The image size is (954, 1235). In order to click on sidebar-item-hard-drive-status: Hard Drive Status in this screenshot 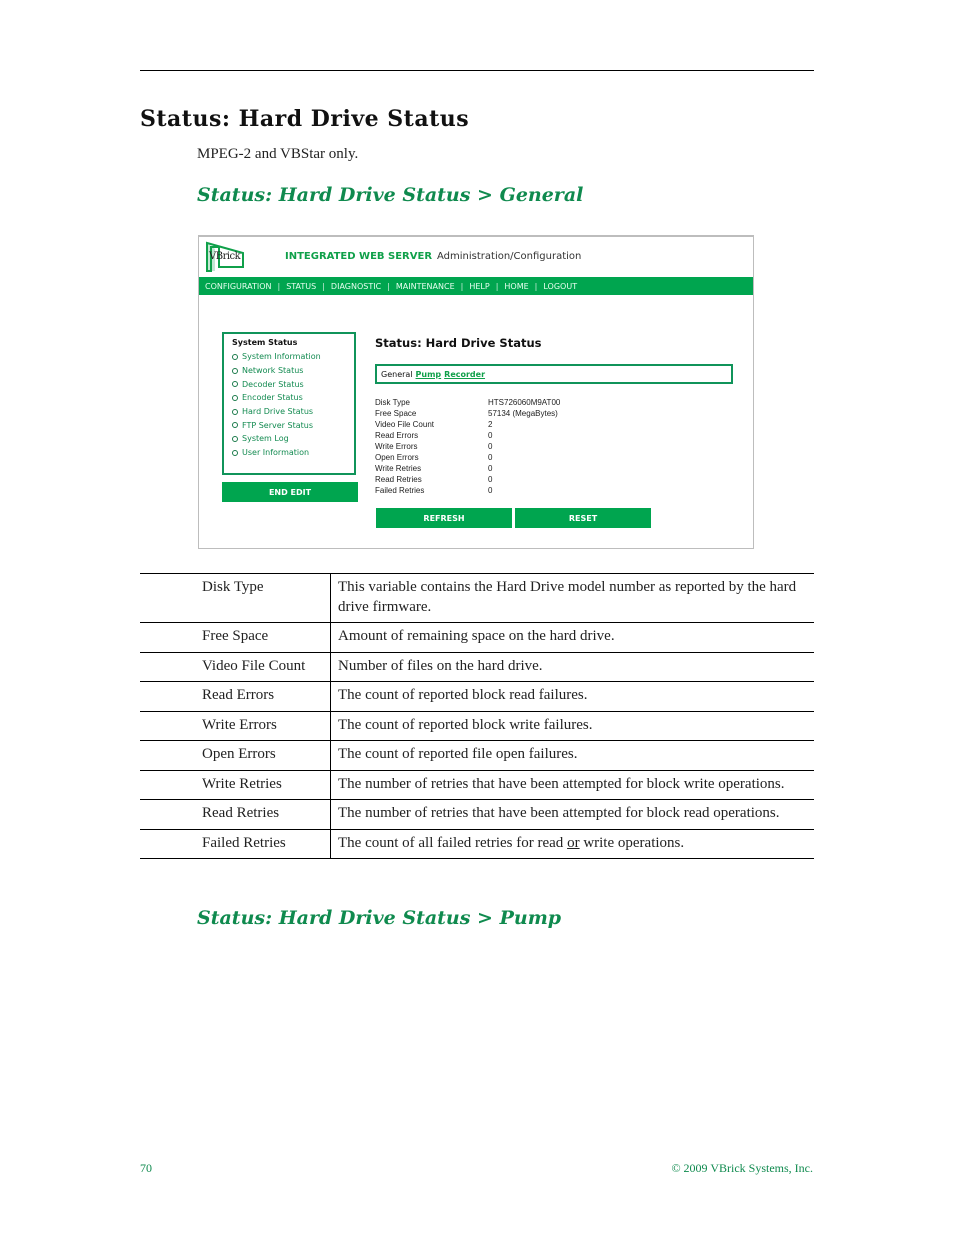, I will do `click(293, 412)`.